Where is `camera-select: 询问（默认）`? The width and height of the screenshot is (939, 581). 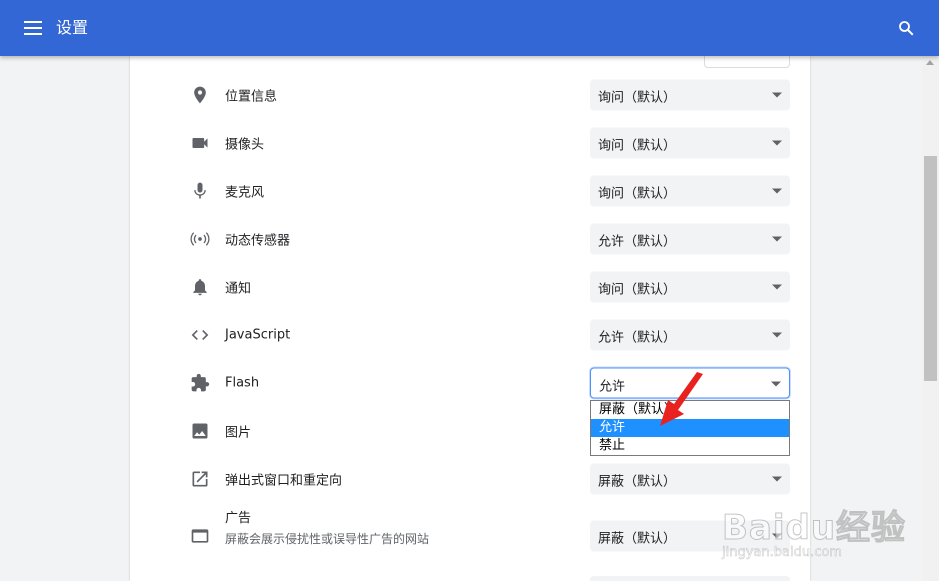
camera-select: 询问（默认） is located at coordinates (690, 143).